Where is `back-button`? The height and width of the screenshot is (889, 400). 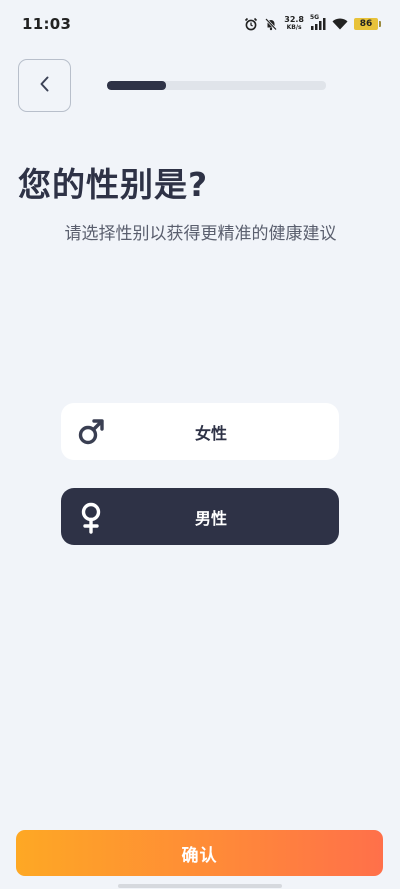 back-button is located at coordinates (44, 85).